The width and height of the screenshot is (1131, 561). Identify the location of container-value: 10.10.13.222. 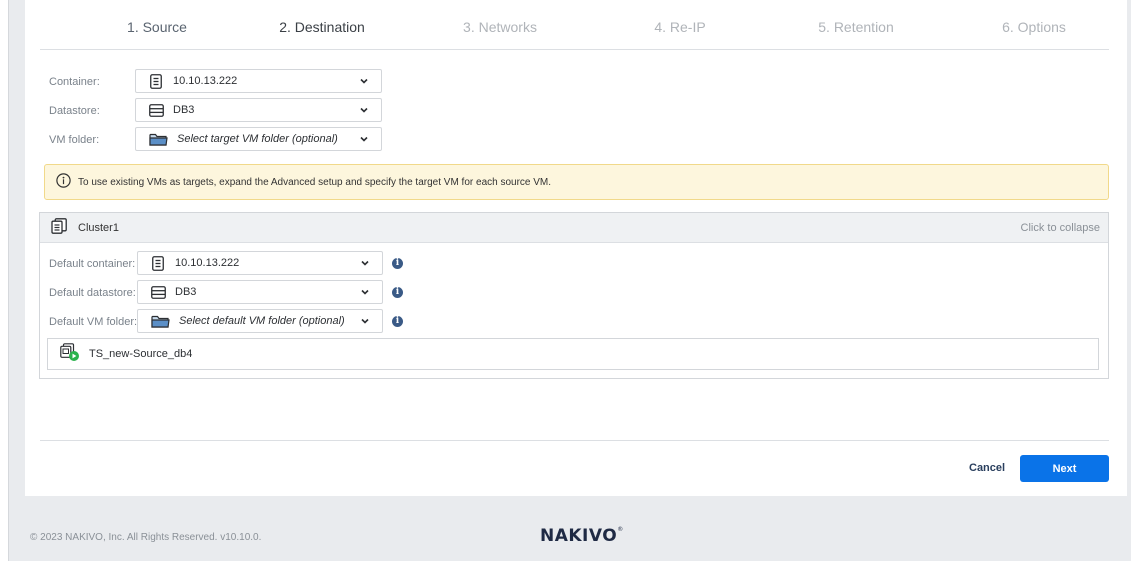
(205, 81).